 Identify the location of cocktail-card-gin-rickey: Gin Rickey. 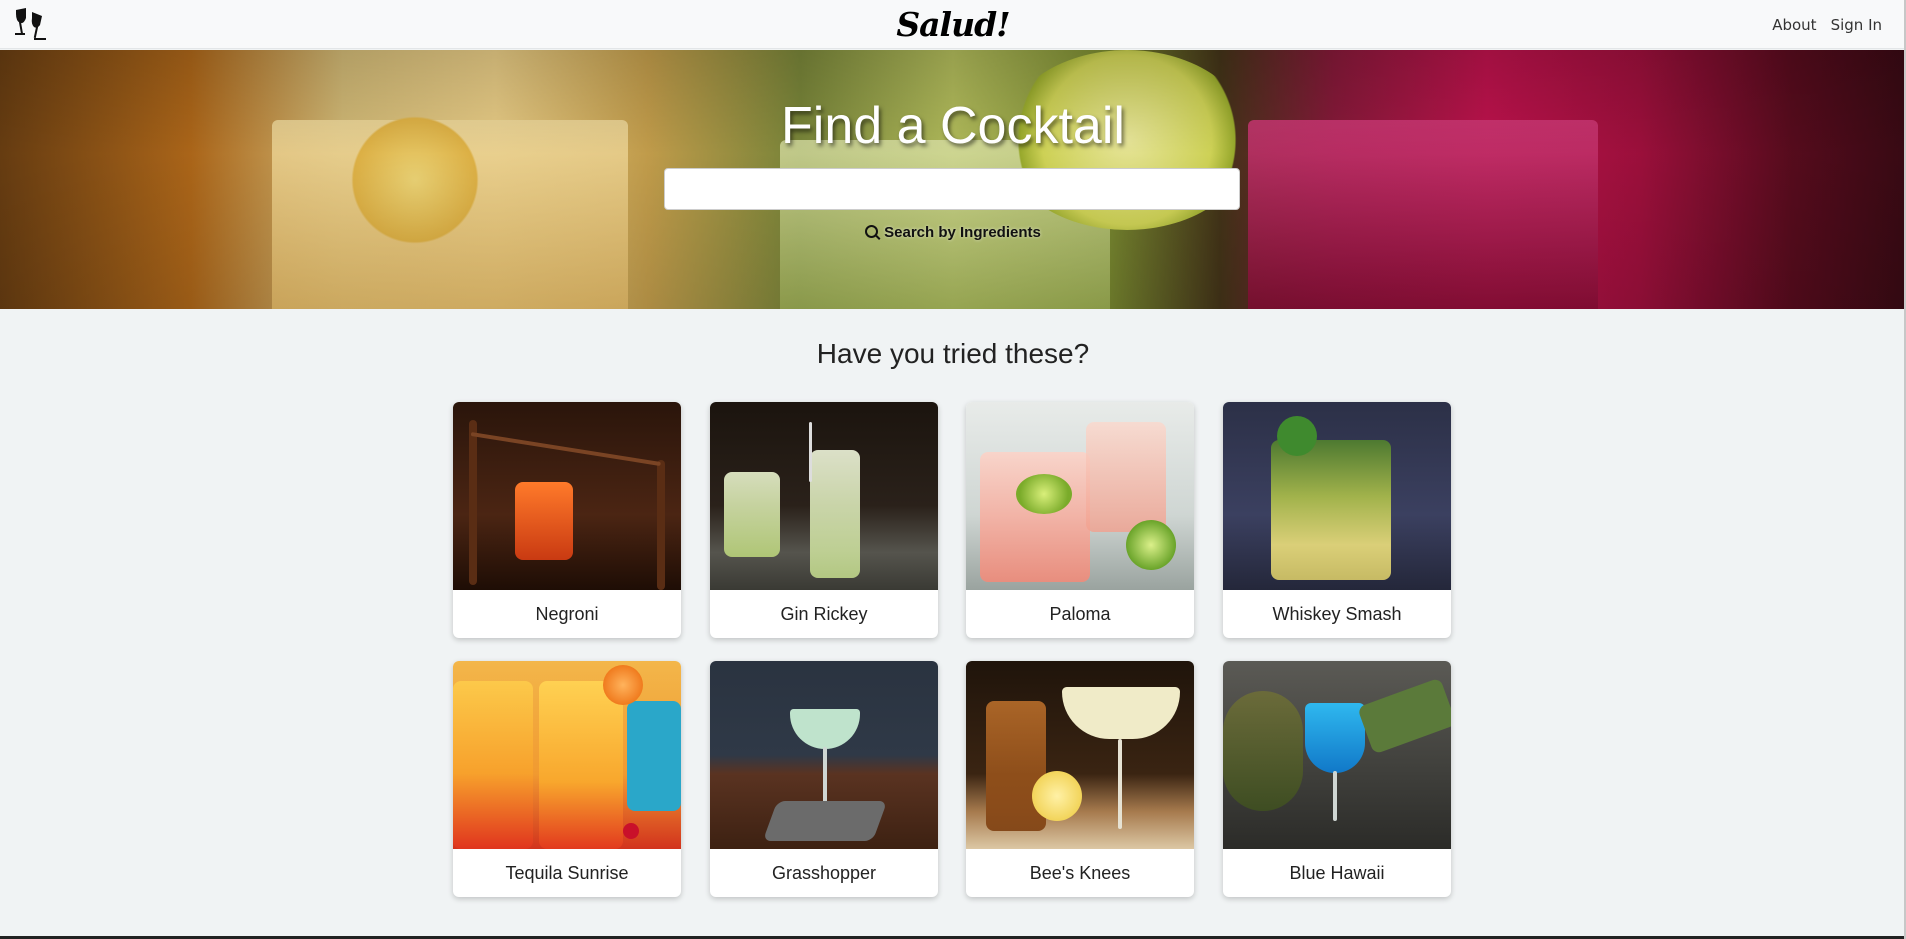
(824, 520).